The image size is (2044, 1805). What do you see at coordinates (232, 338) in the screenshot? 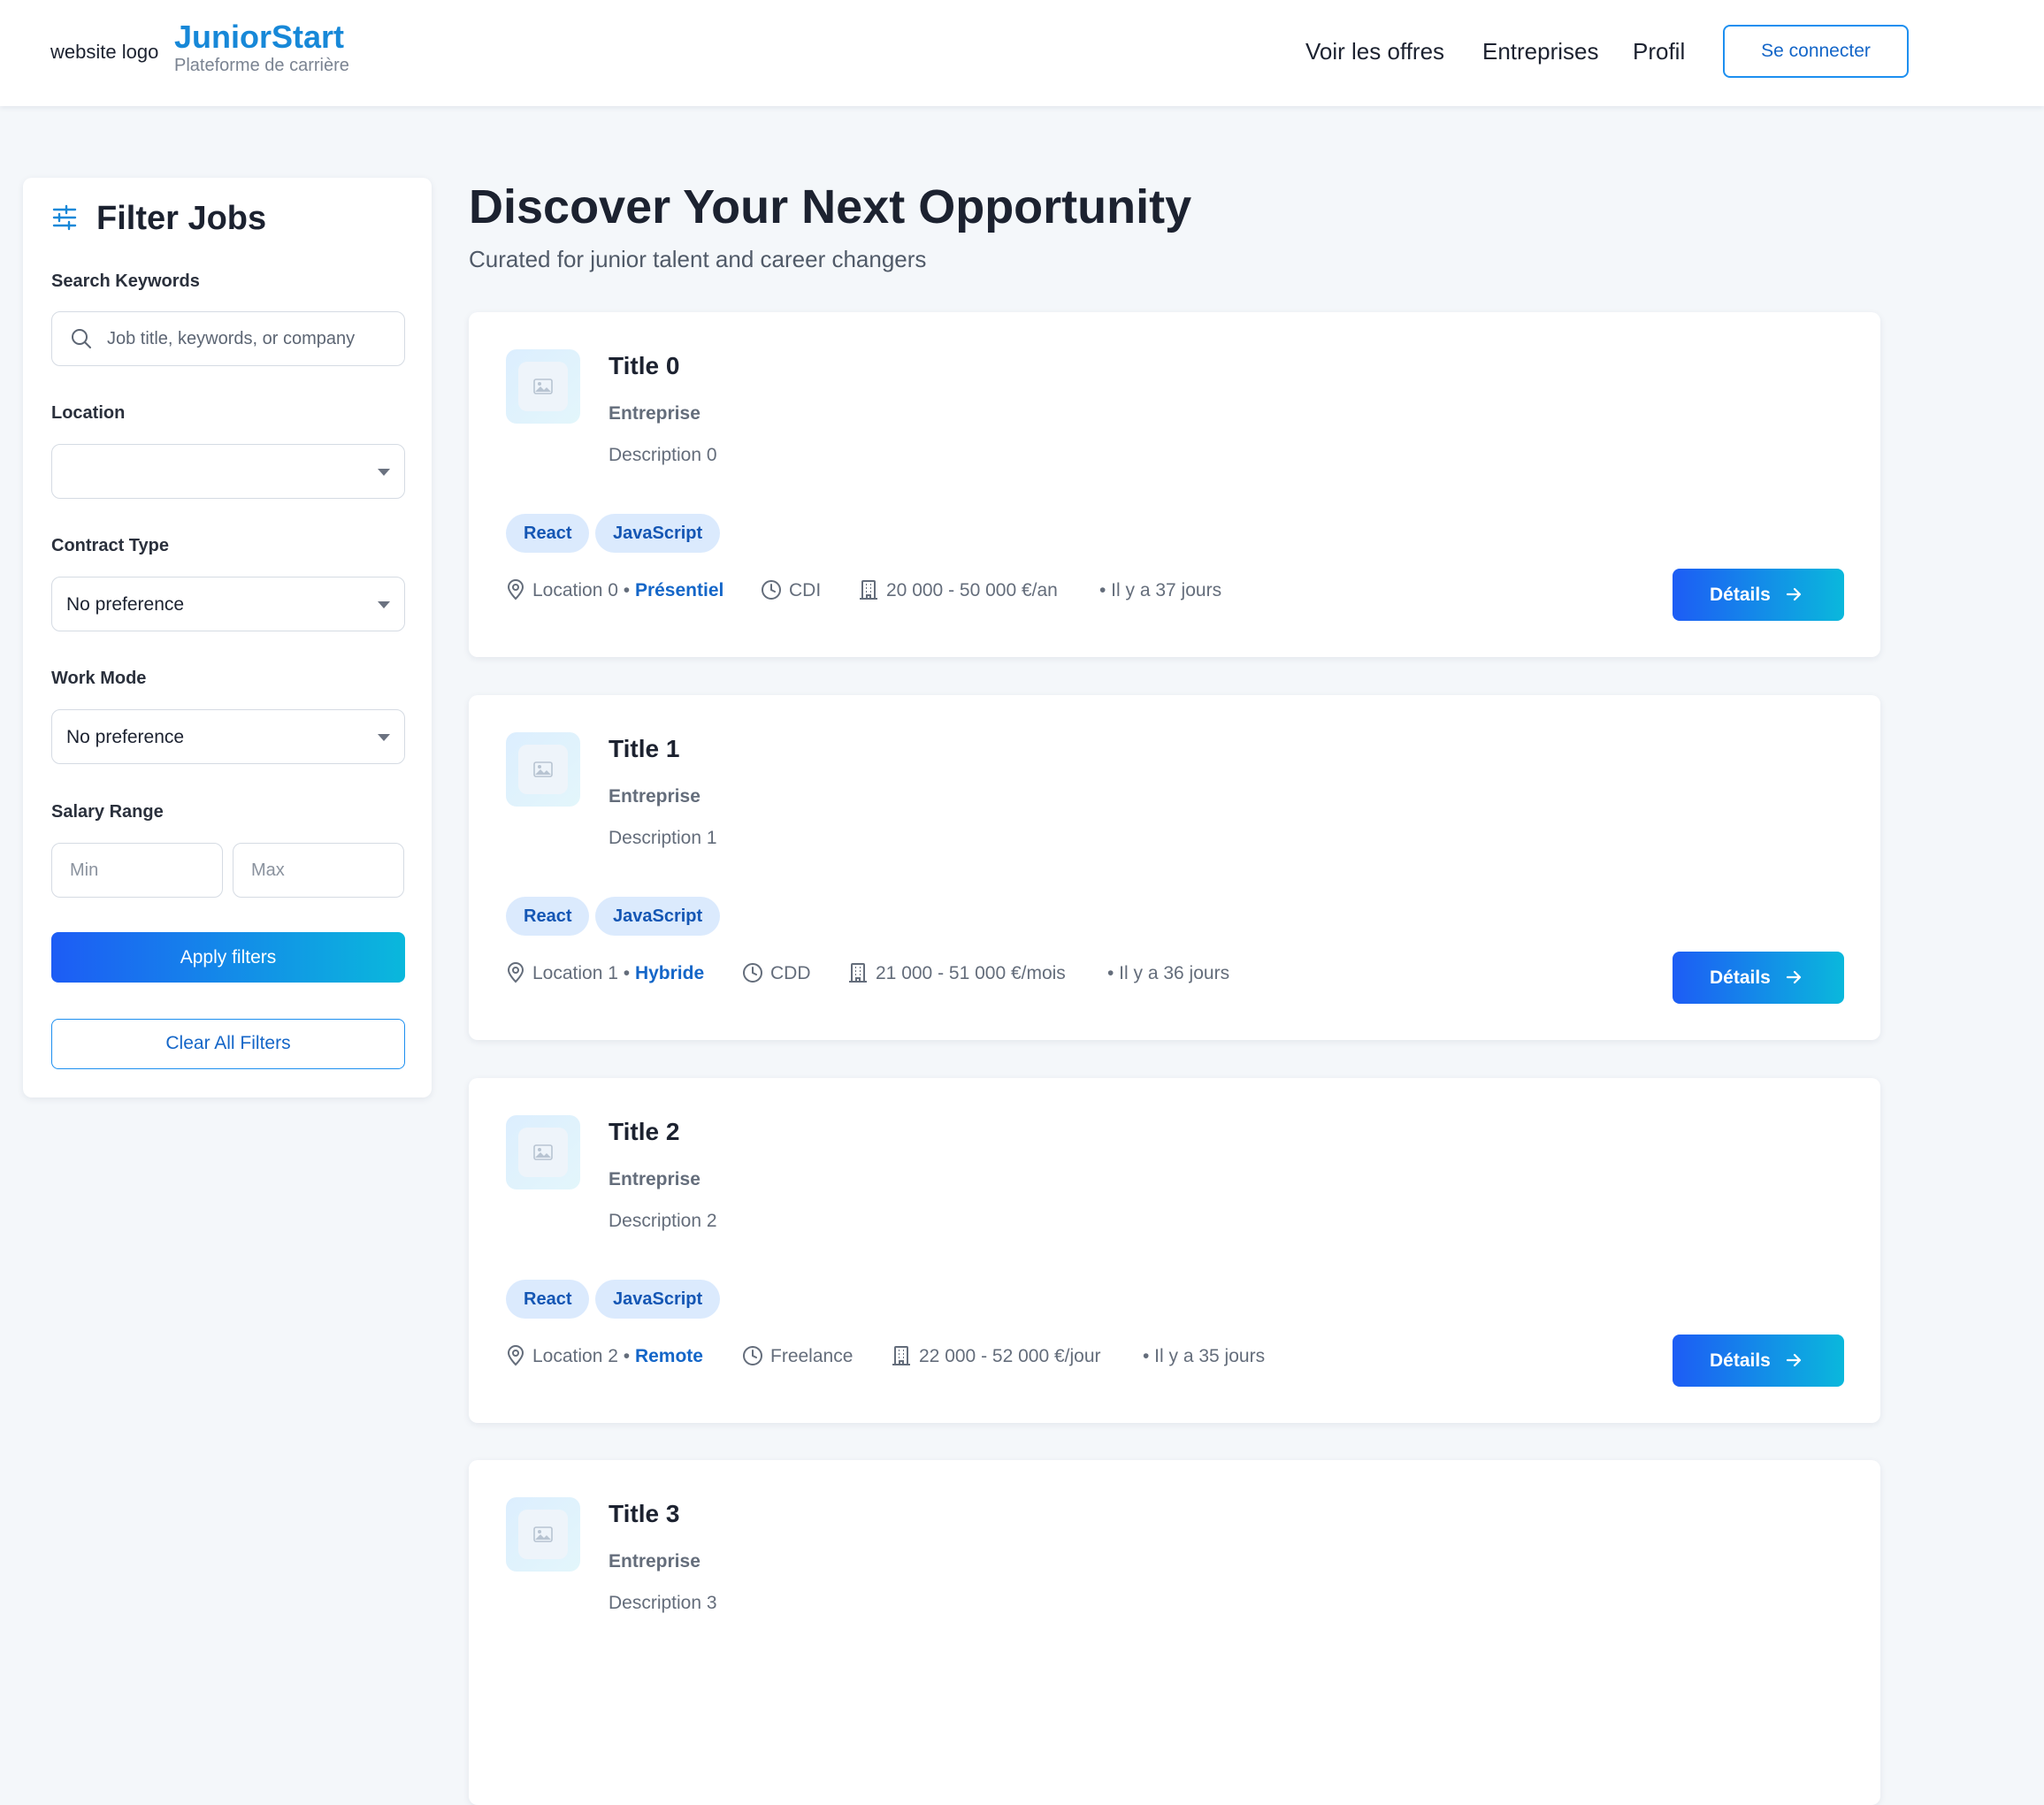
I see `search-placeholder: Job title, keywords, or company` at bounding box center [232, 338].